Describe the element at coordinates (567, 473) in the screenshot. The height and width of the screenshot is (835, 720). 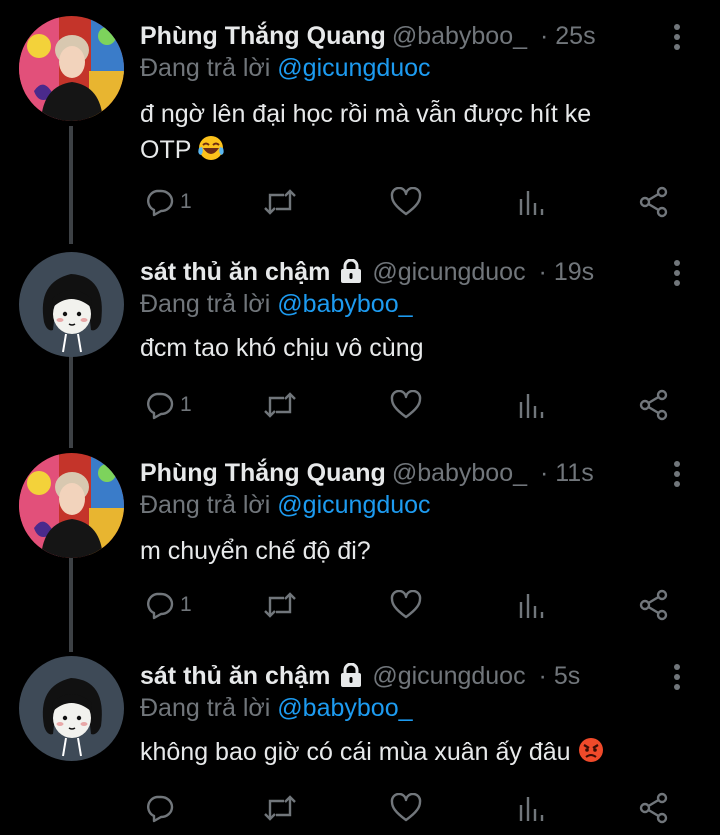
I see `timestamp: · 11s` at that location.